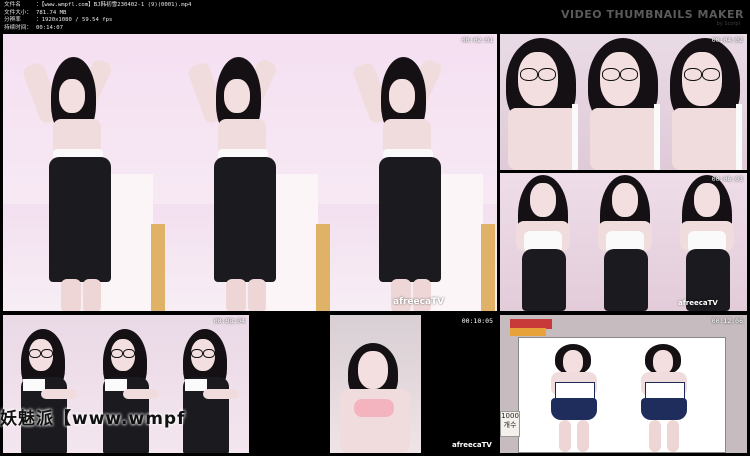 The height and width of the screenshot is (456, 750). I want to click on site-watermark: 妖魅派【www.wmpf, so click(93, 419).